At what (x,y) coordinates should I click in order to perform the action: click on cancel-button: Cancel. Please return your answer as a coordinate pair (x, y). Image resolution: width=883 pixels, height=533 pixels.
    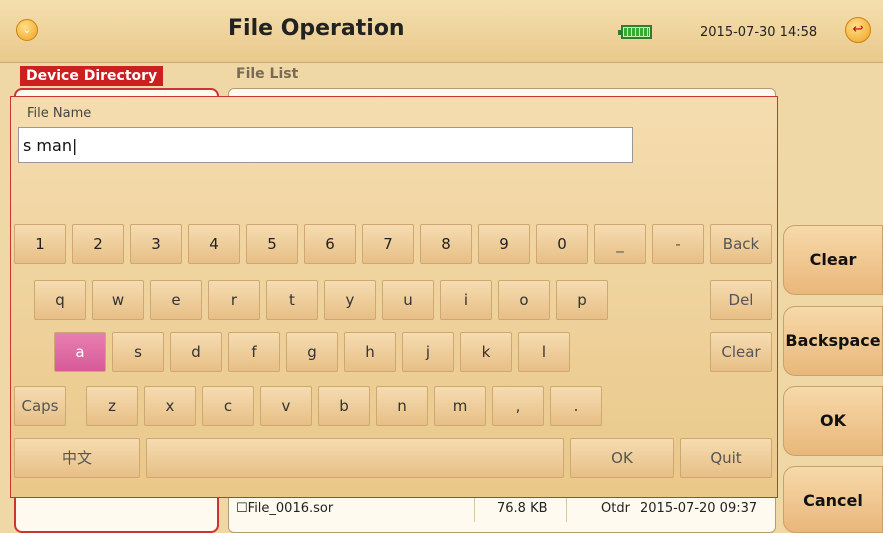
    Looking at the image, I should click on (833, 499).